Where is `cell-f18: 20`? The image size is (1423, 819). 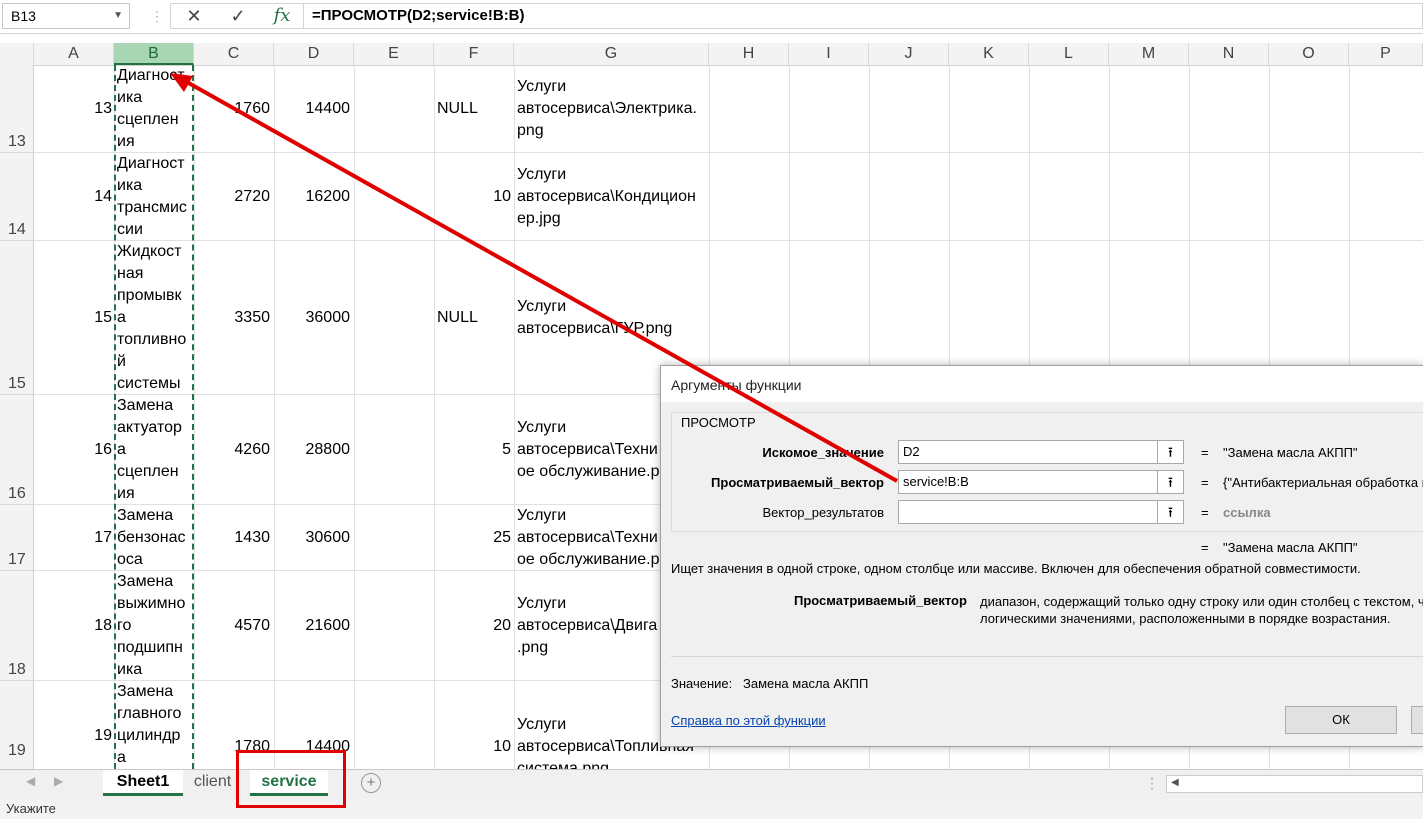
cell-f18: 20 is located at coordinates (472, 626).